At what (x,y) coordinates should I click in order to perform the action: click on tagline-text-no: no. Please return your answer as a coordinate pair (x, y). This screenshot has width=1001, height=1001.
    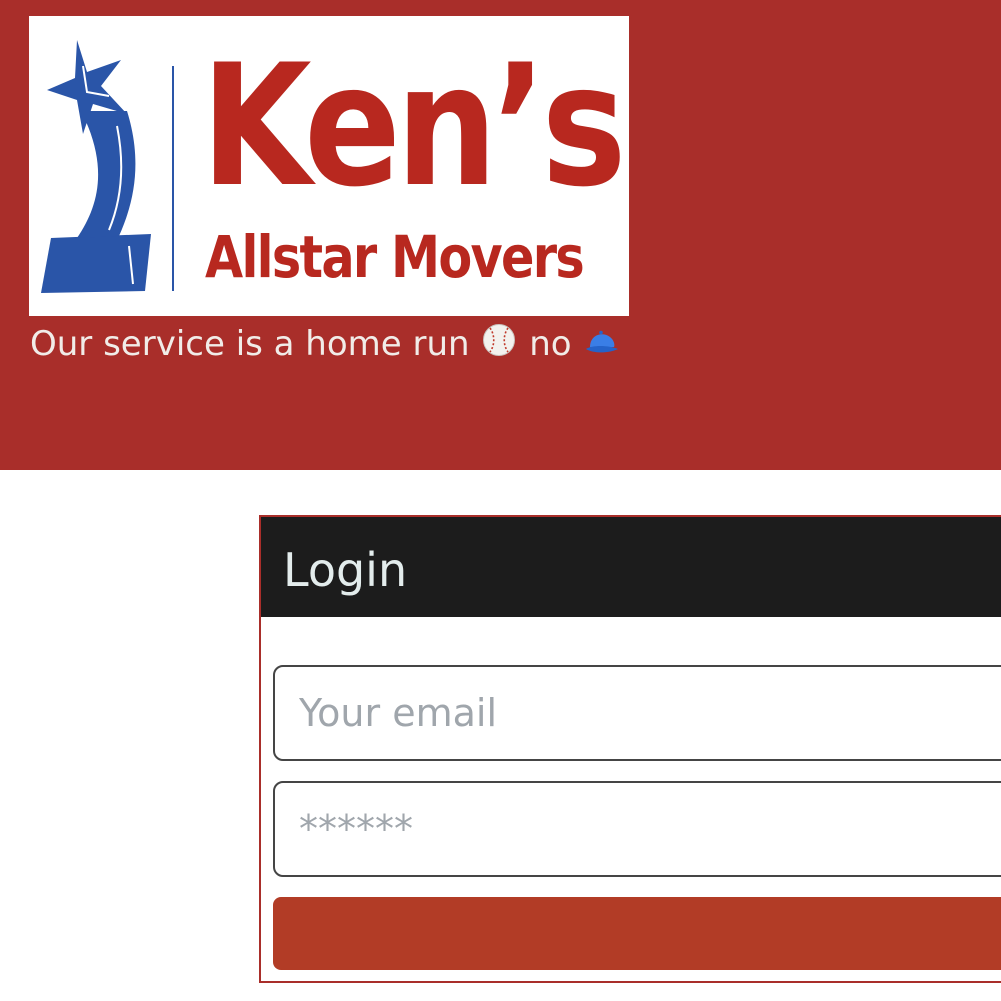
    Looking at the image, I should click on (550, 344).